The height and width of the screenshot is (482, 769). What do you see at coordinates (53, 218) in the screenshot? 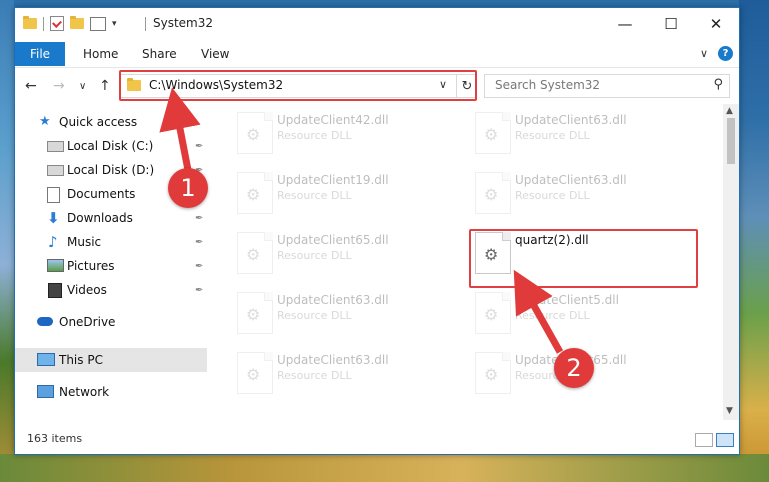
I see `download-icon: ⬇` at bounding box center [53, 218].